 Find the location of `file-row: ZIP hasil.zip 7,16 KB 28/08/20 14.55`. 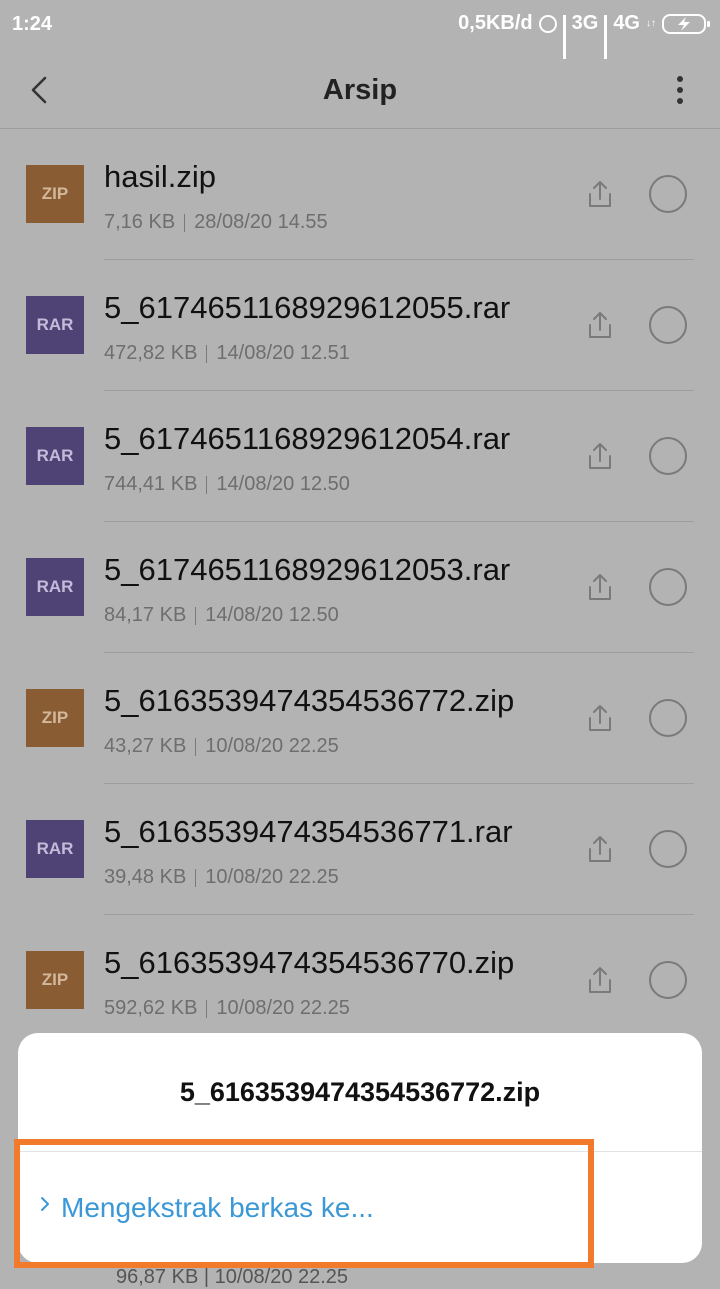

file-row: ZIP hasil.zip 7,16 KB 28/08/20 14.55 is located at coordinates (360, 194).